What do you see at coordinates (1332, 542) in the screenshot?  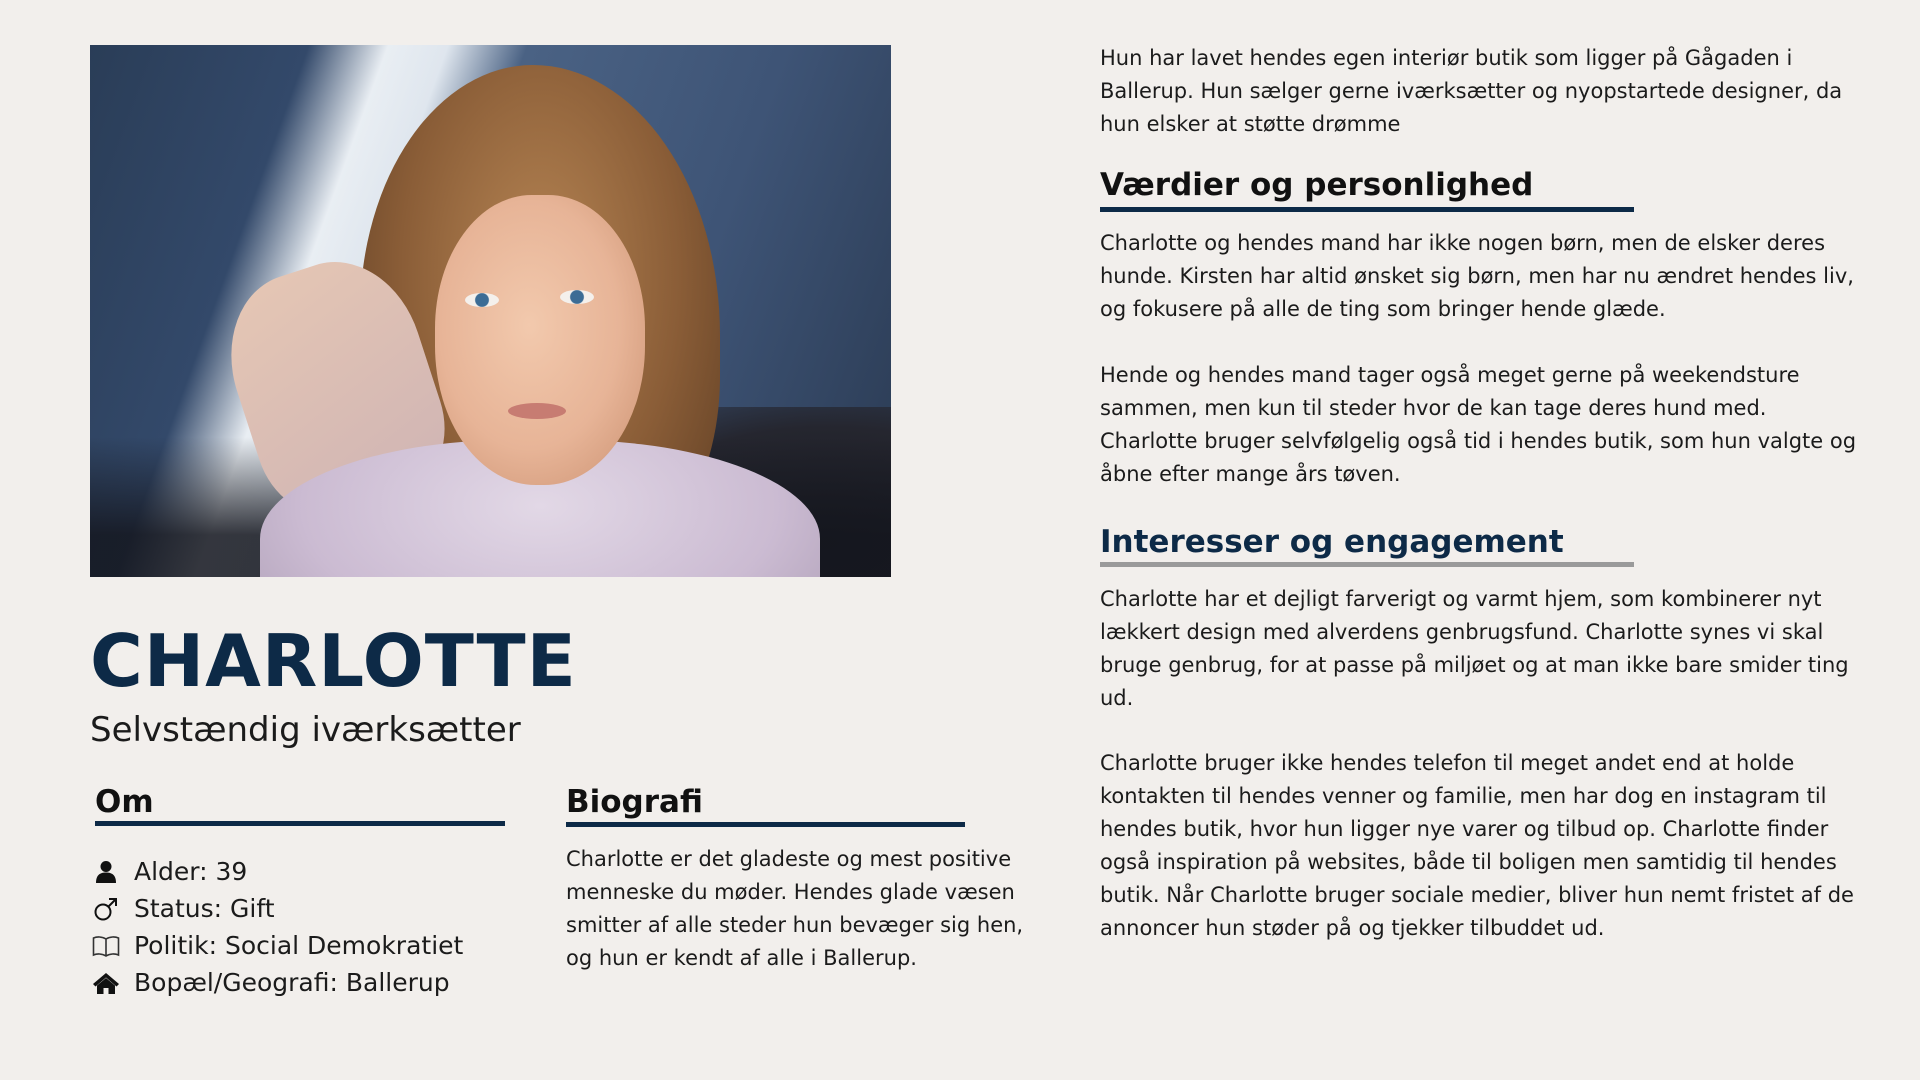 I see `interests-heading: Interesser og engagement` at bounding box center [1332, 542].